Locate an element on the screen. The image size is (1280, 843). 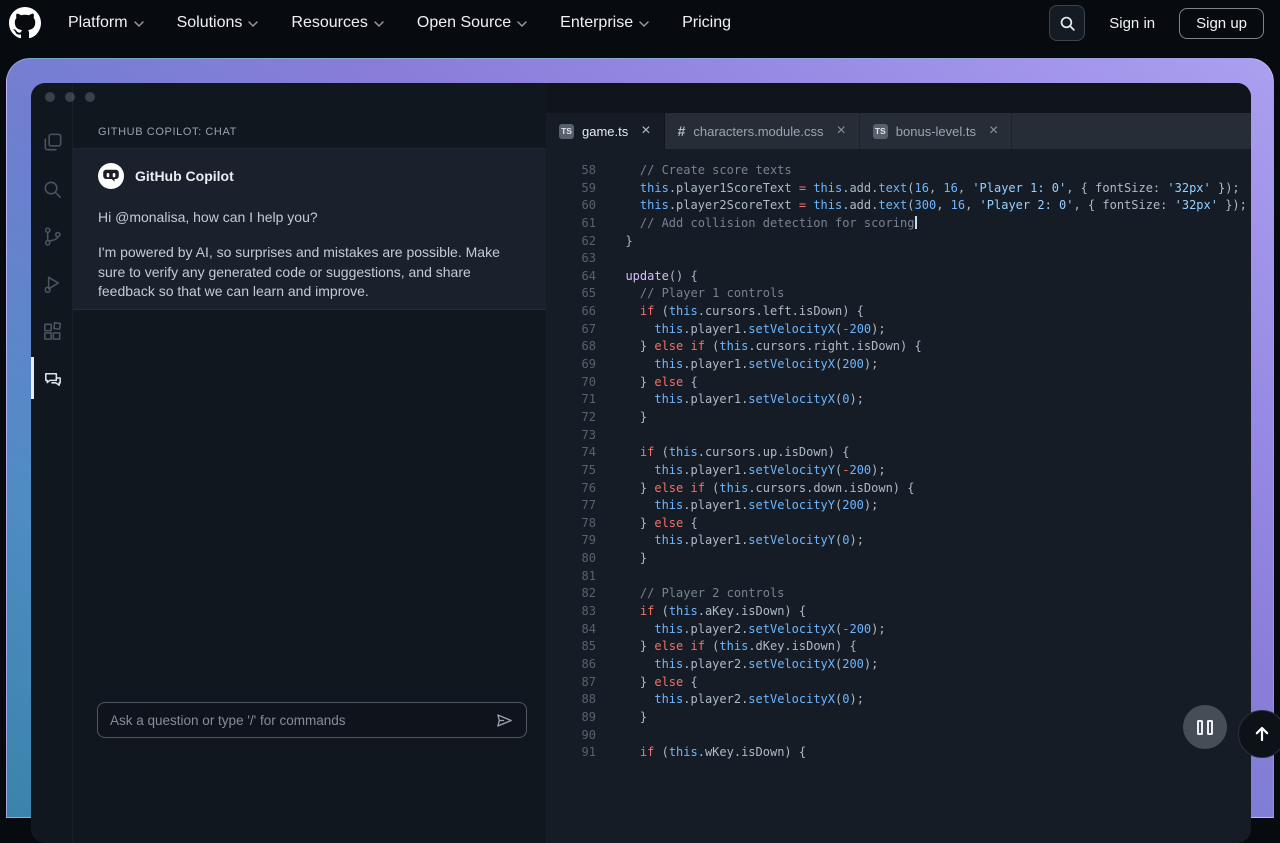
source-control-icon is located at coordinates (52, 236).